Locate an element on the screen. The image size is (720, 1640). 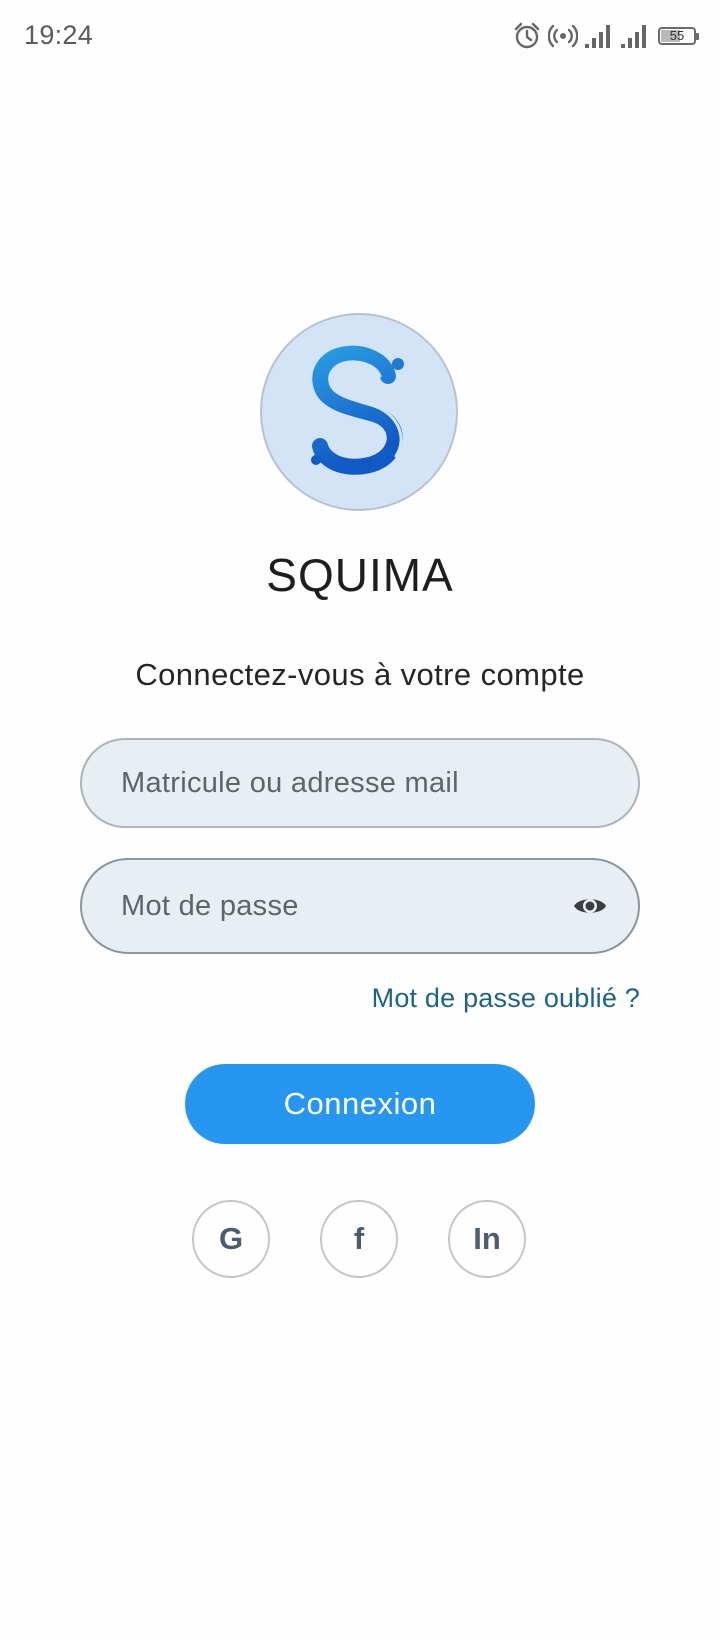
facebook-icon: f is located at coordinates (359, 1238).